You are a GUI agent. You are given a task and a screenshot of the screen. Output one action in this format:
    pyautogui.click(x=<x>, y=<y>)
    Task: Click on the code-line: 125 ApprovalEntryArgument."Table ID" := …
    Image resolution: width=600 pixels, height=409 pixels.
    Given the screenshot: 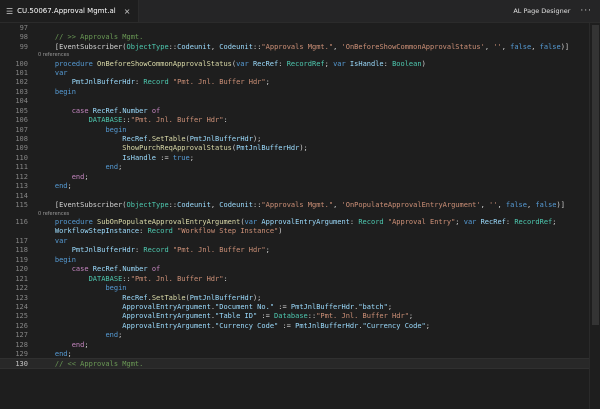 What is the action you would take?
    pyautogui.click(x=300, y=316)
    